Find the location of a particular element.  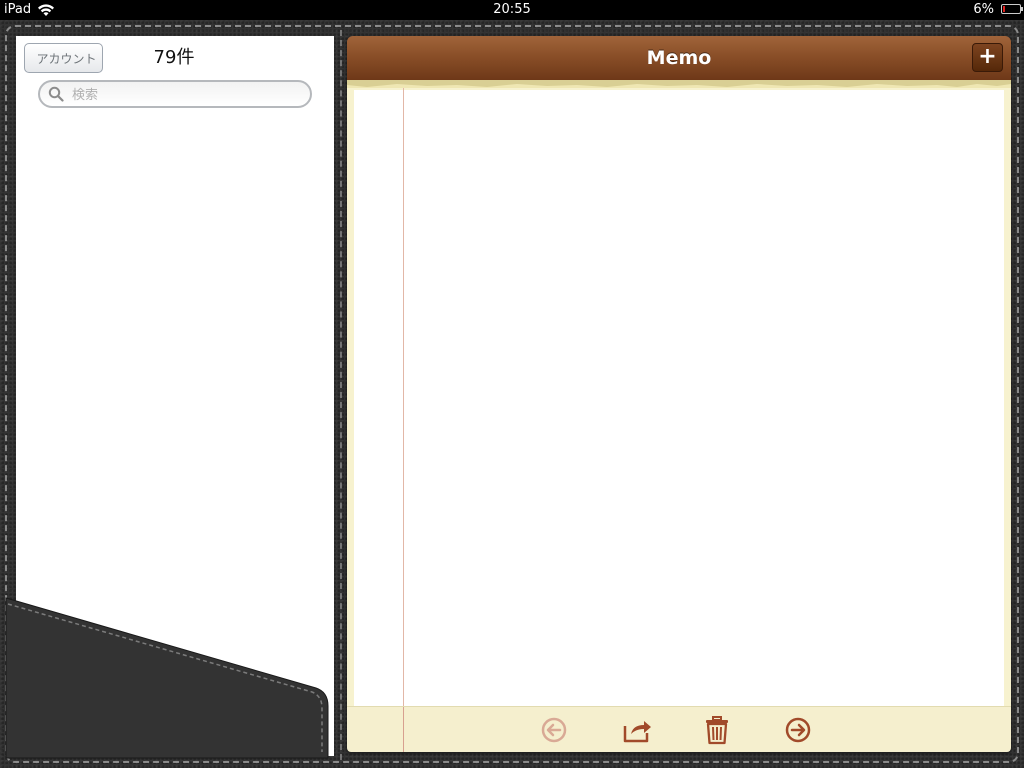

search-bar is located at coordinates (175, 94).